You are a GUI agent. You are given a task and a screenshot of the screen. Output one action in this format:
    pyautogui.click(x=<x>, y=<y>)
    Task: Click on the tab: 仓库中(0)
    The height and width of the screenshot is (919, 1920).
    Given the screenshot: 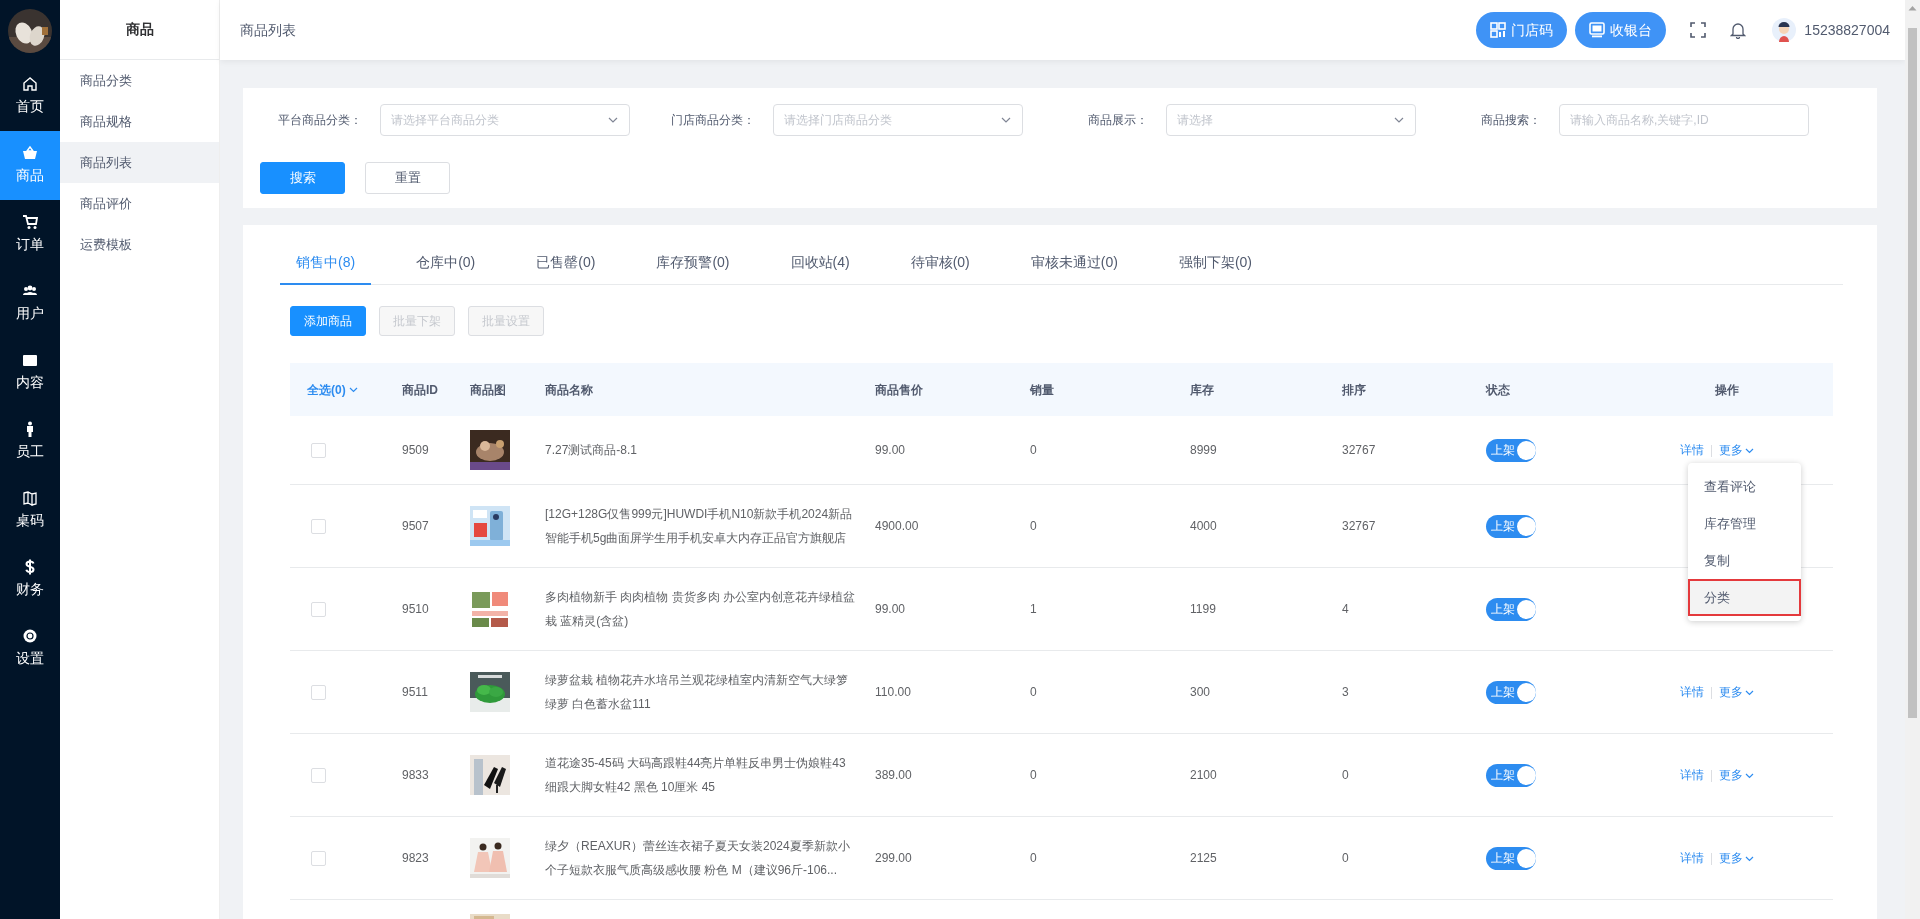 What is the action you would take?
    pyautogui.click(x=446, y=263)
    